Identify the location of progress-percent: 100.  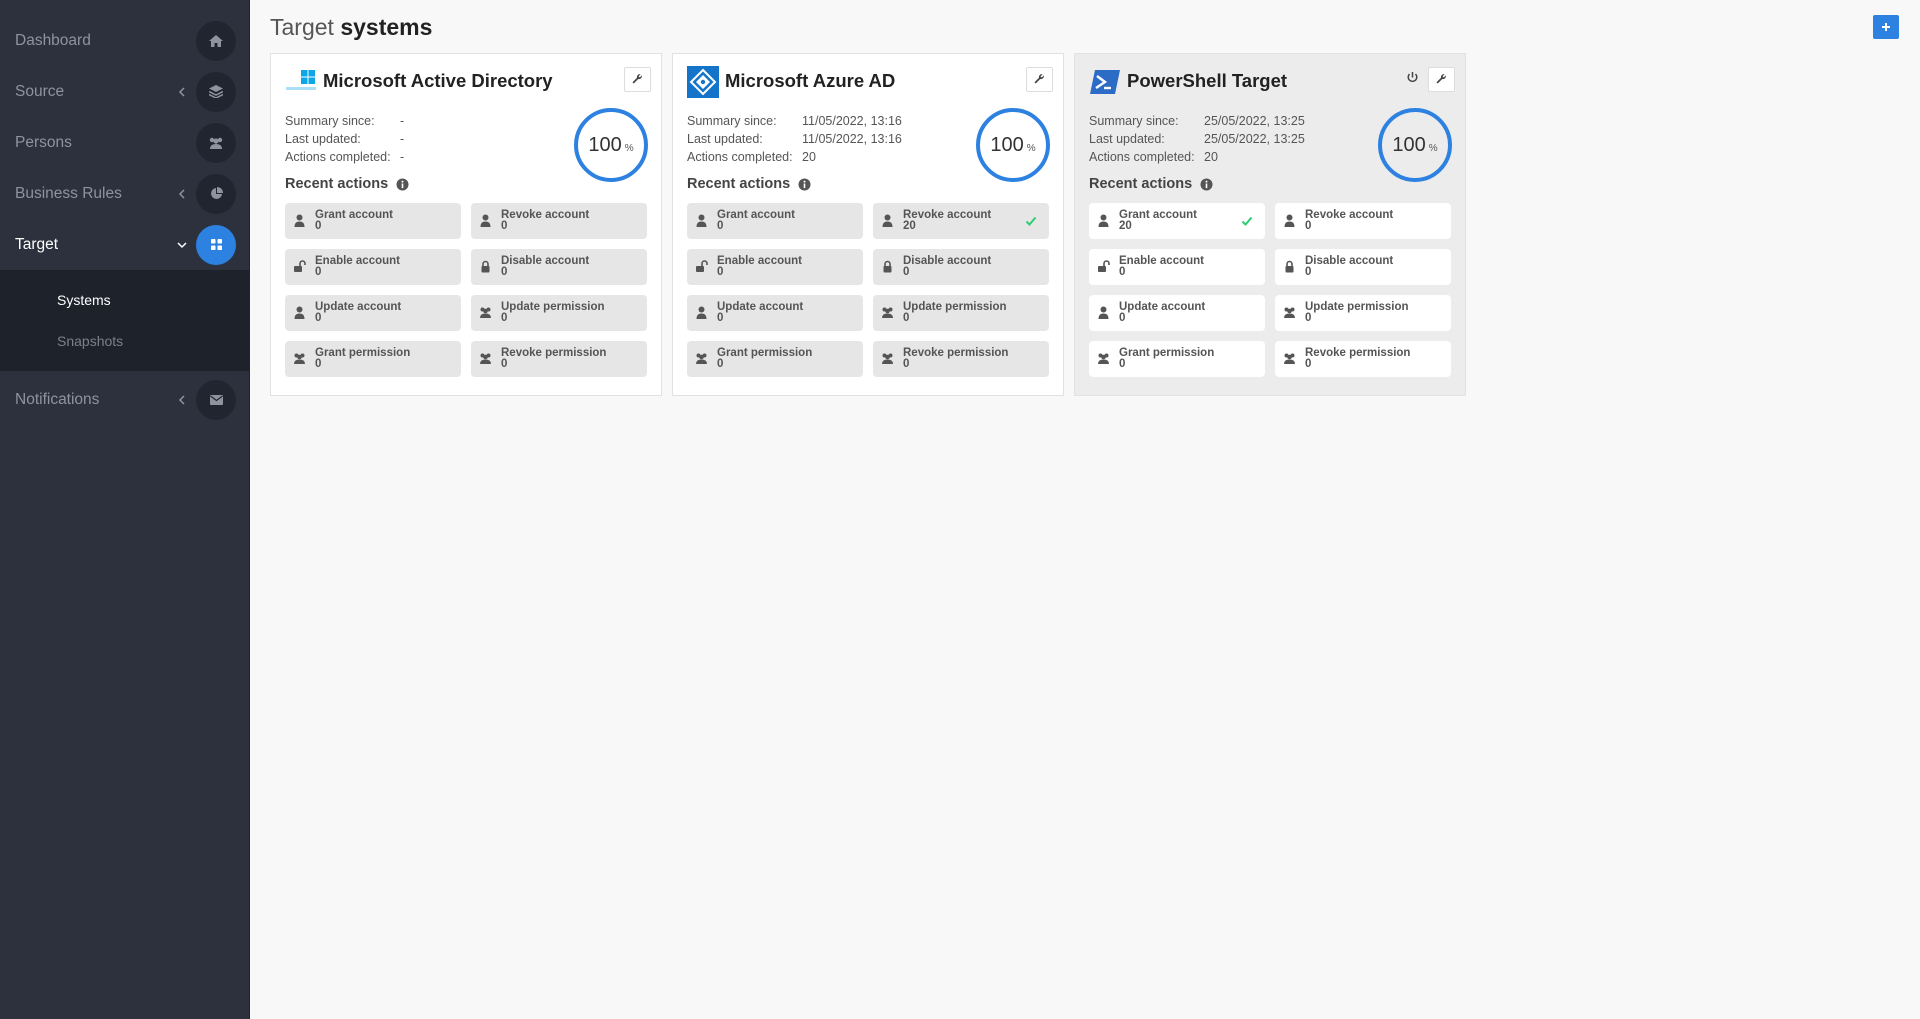
(1409, 144).